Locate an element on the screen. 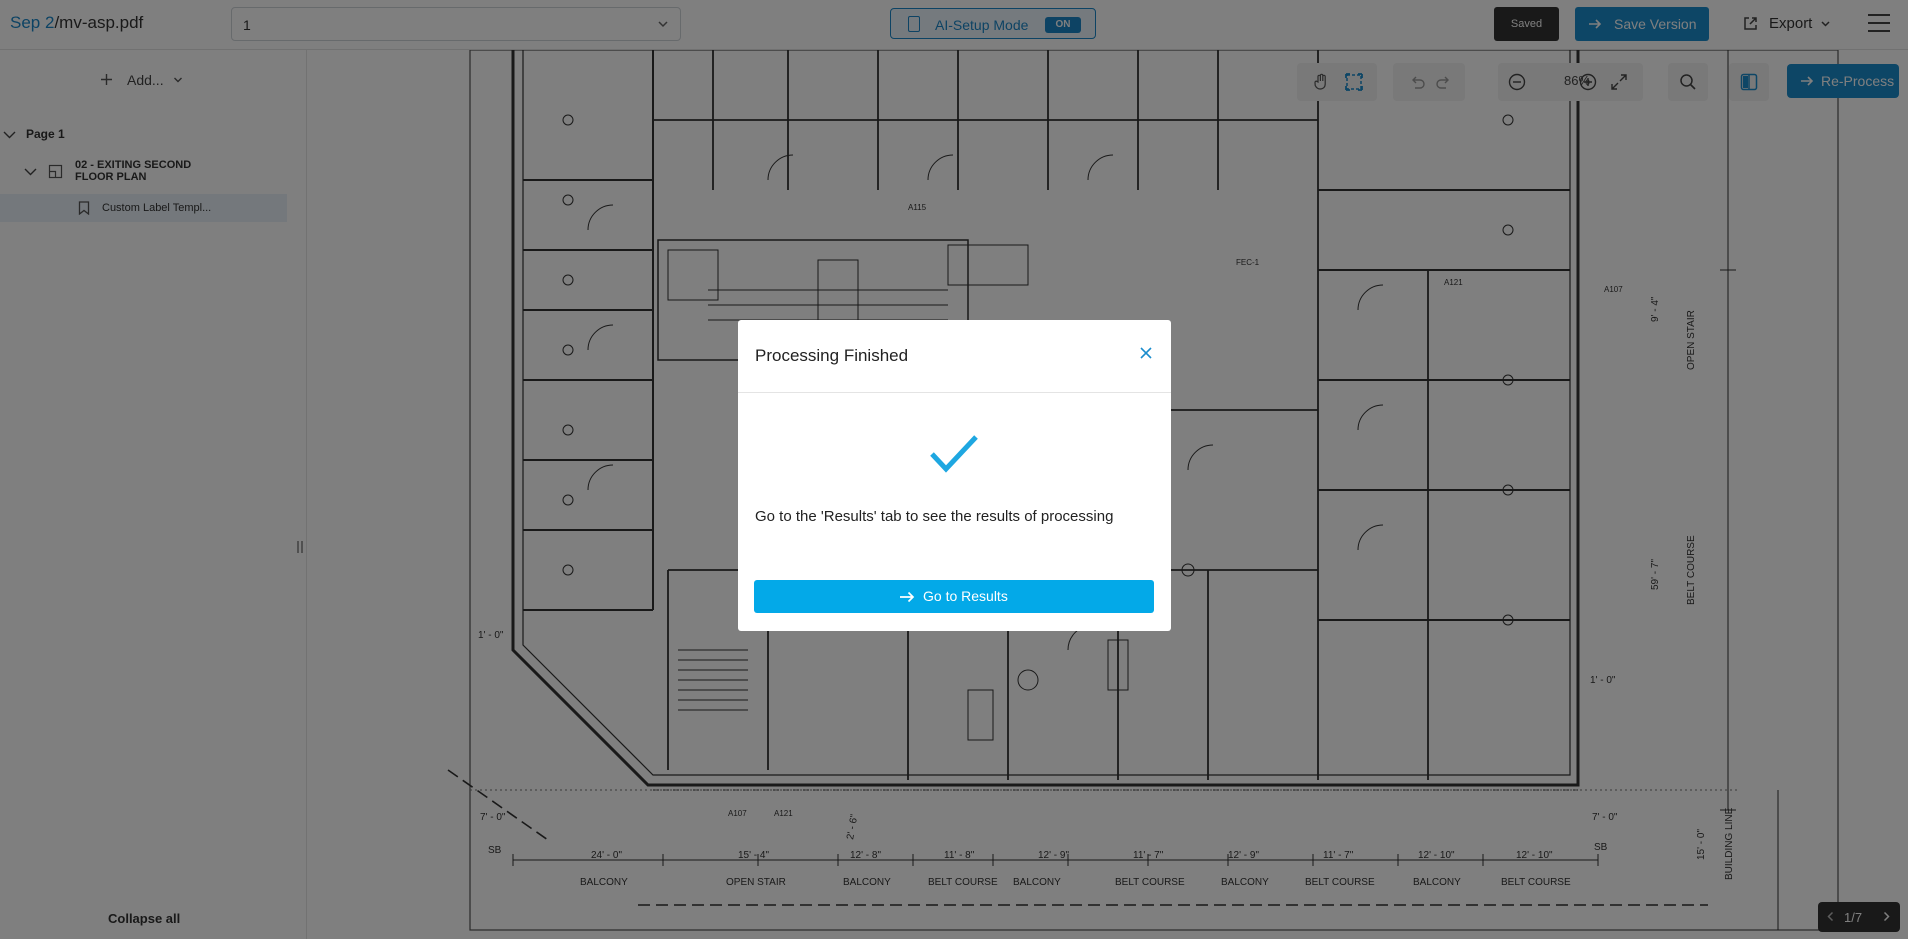  go-to-results-label: Go to Results is located at coordinates (965, 596).